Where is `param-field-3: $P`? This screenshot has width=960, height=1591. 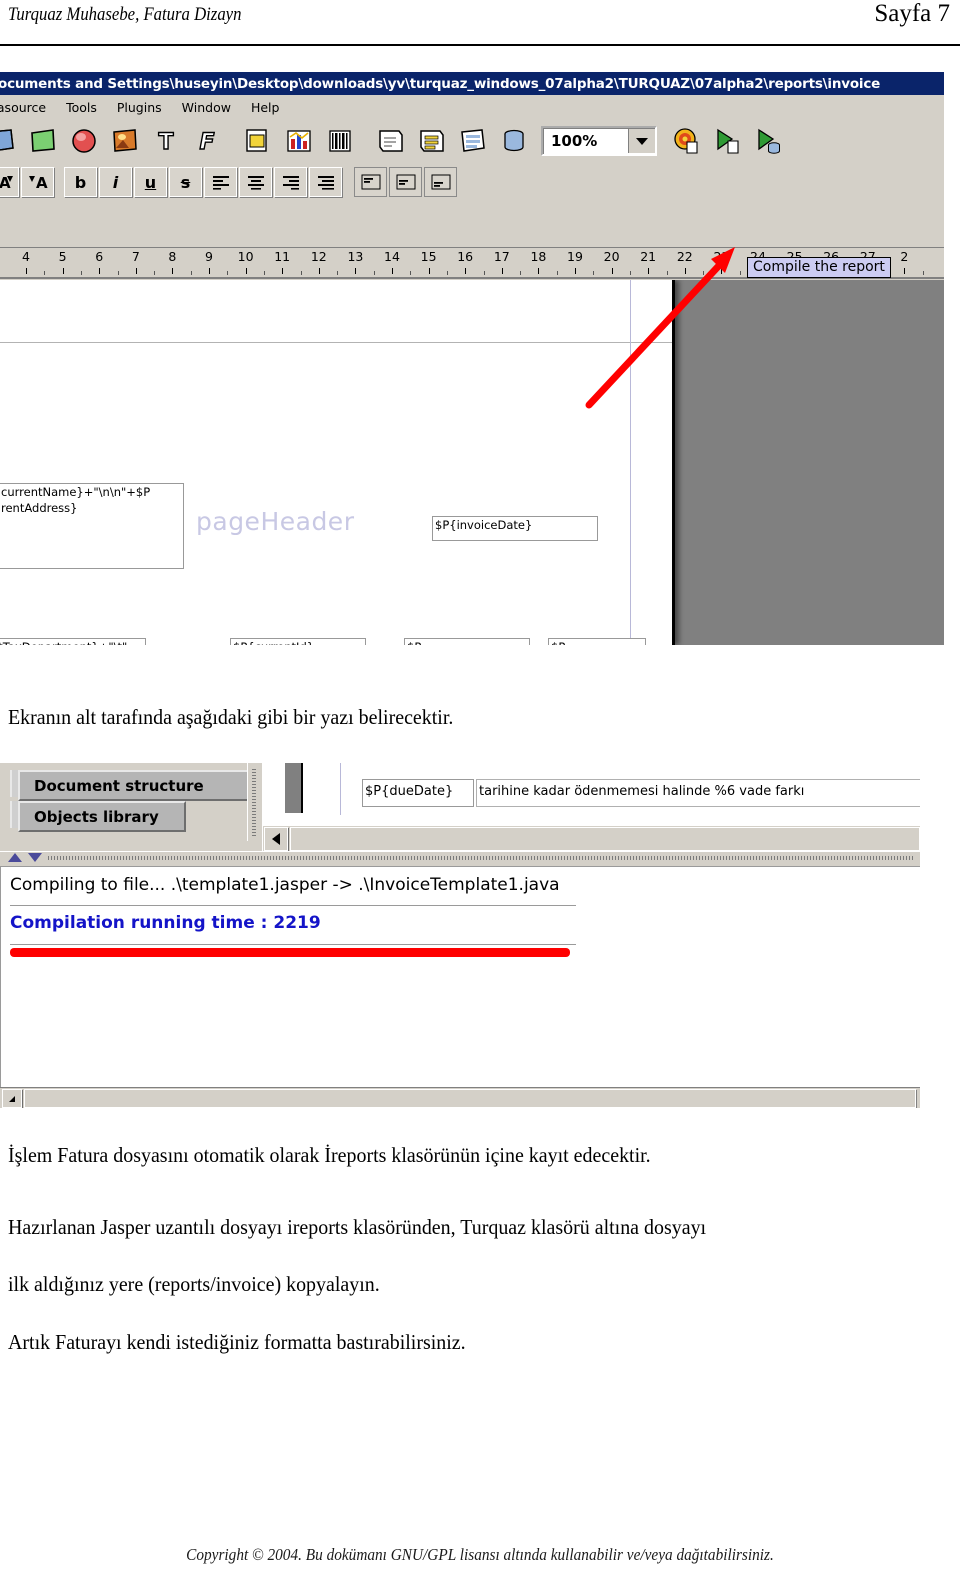 param-field-3: $P is located at coordinates (467, 641).